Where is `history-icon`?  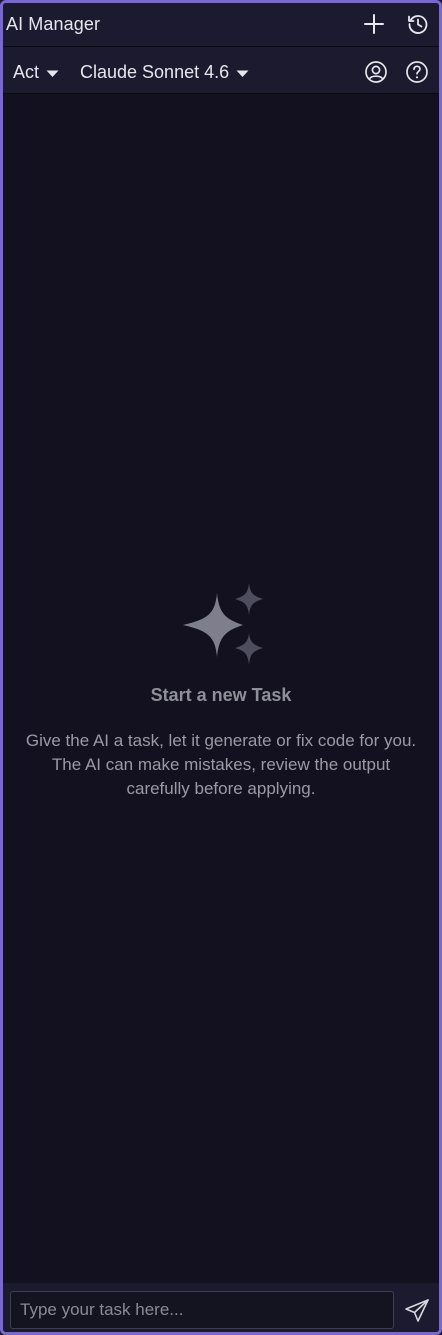
history-icon is located at coordinates (418, 24).